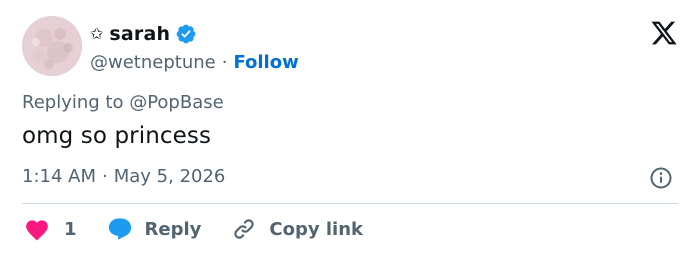 Image resolution: width=700 pixels, height=256 pixels. Describe the element at coordinates (139, 34) in the screenshot. I see `display-name: sarah` at that location.